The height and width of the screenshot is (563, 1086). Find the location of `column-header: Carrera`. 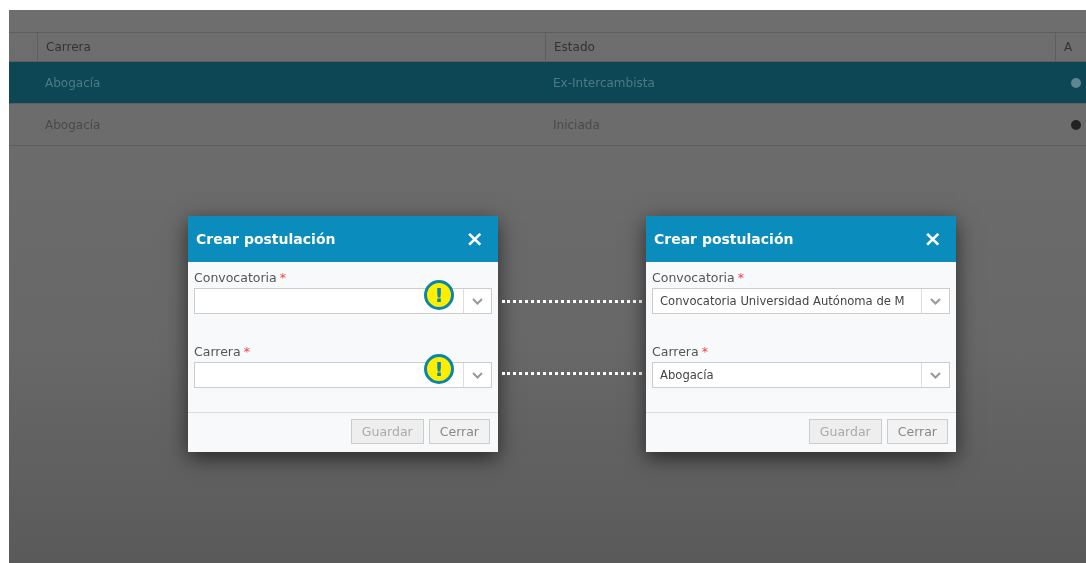

column-header: Carrera is located at coordinates (291, 47).